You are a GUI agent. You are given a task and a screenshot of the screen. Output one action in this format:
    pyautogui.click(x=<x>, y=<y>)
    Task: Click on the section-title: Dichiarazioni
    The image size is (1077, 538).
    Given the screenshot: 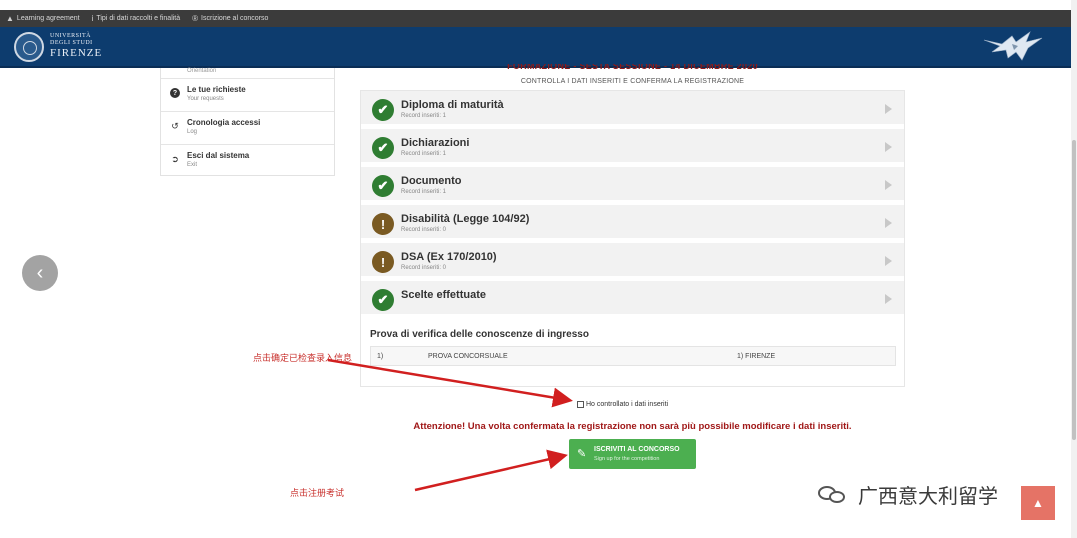 What is the action you would take?
    pyautogui.click(x=435, y=143)
    